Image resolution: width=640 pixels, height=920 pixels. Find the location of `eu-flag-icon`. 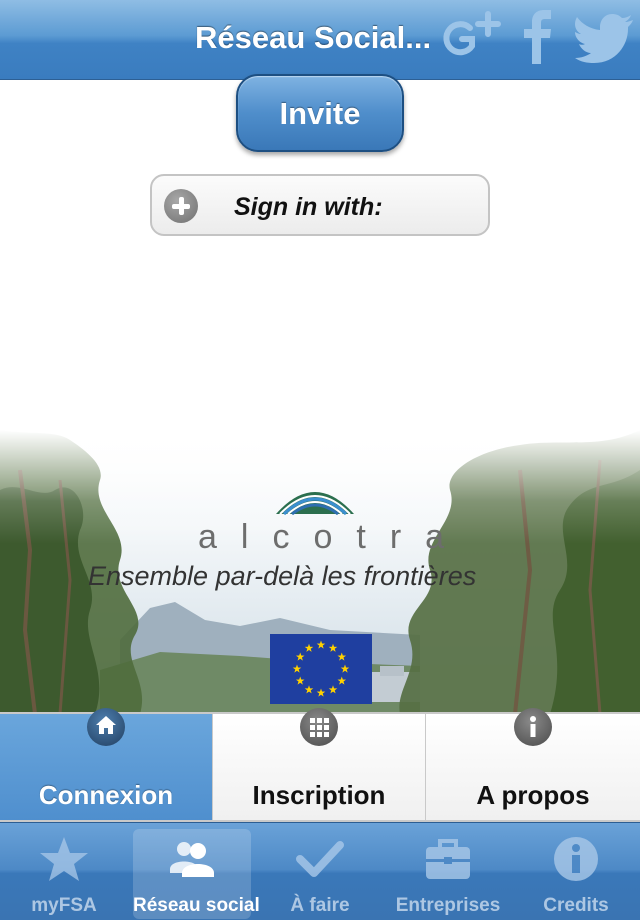

eu-flag-icon is located at coordinates (321, 669).